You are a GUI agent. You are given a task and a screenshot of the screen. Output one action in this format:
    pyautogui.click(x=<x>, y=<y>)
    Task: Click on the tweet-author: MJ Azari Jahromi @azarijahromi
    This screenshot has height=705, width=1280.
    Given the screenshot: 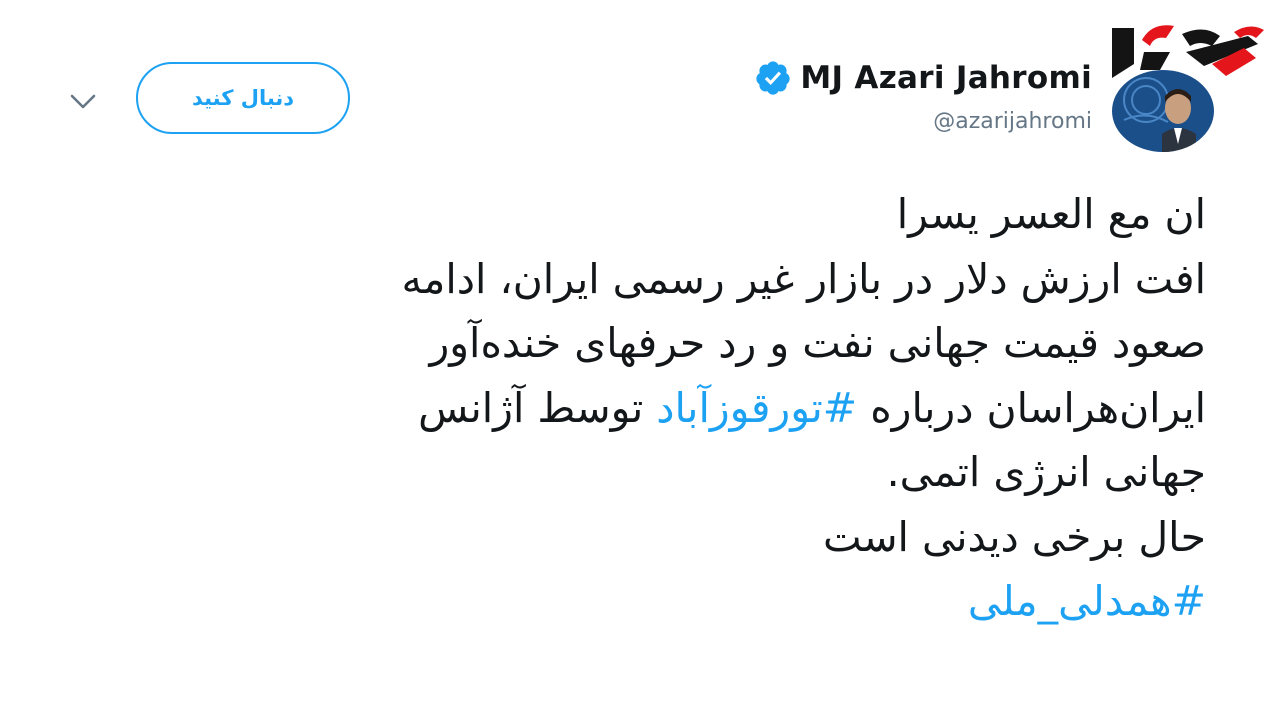 What is the action you would take?
    pyautogui.click(x=923, y=94)
    